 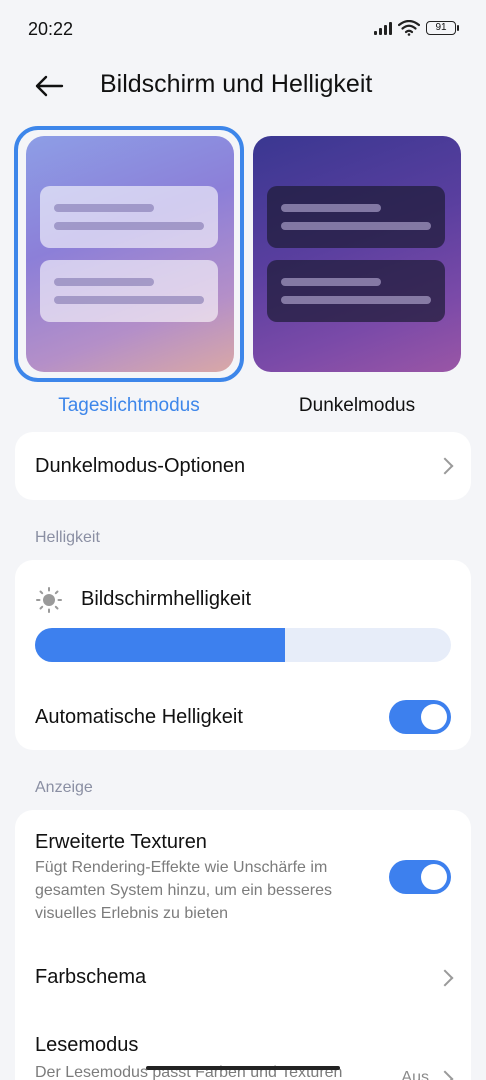 I want to click on auto-brightness-label: Automatische Helligkeit, so click(x=139, y=717).